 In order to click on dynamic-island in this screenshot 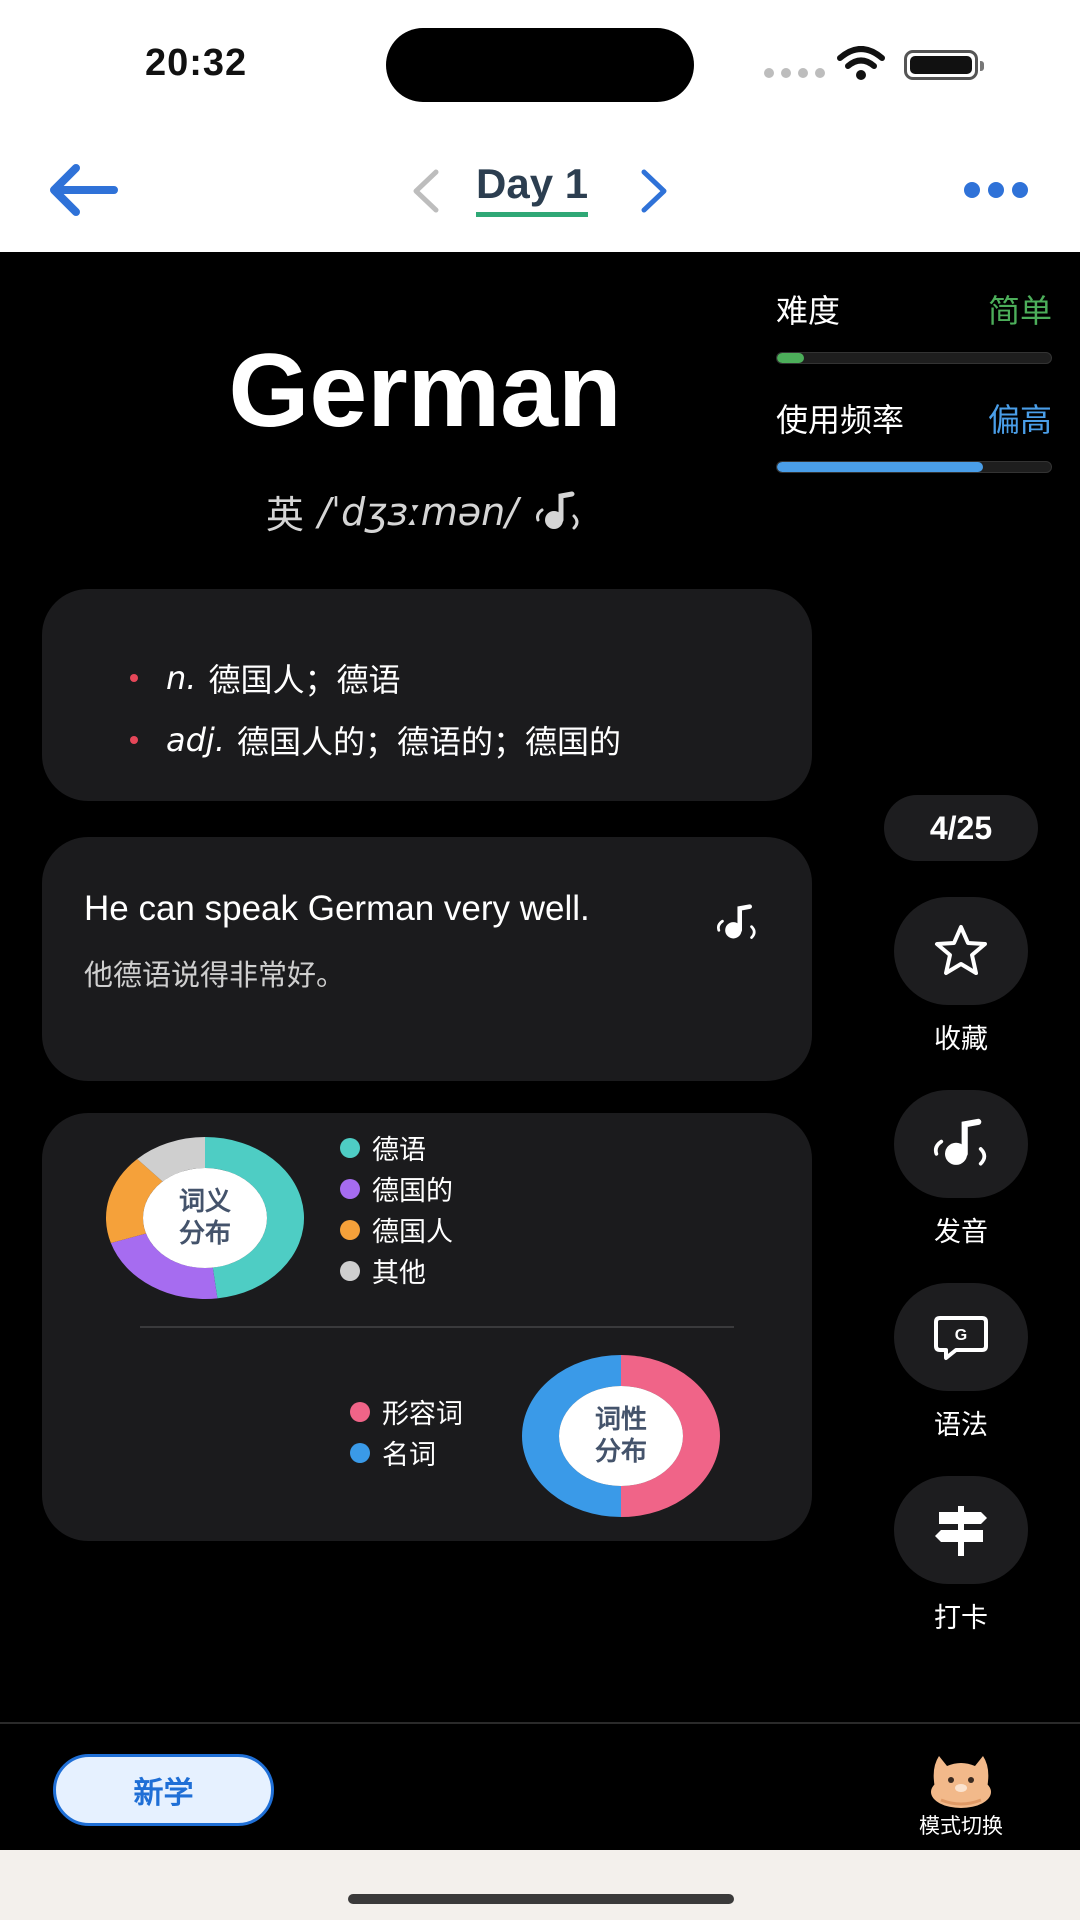, I will do `click(540, 65)`.